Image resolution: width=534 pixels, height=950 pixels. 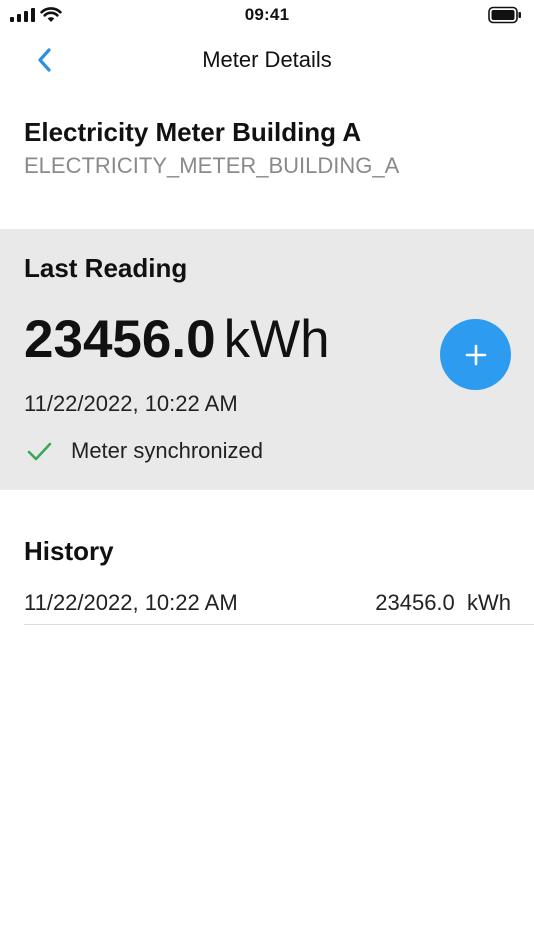 I want to click on last-reading-value-row: 23456.0 kWh, so click(x=177, y=340).